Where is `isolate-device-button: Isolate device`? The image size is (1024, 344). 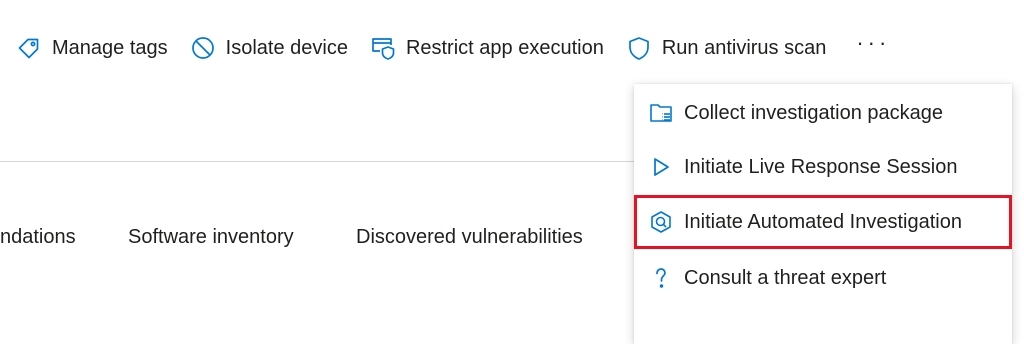
isolate-device-button: Isolate device is located at coordinates (269, 48).